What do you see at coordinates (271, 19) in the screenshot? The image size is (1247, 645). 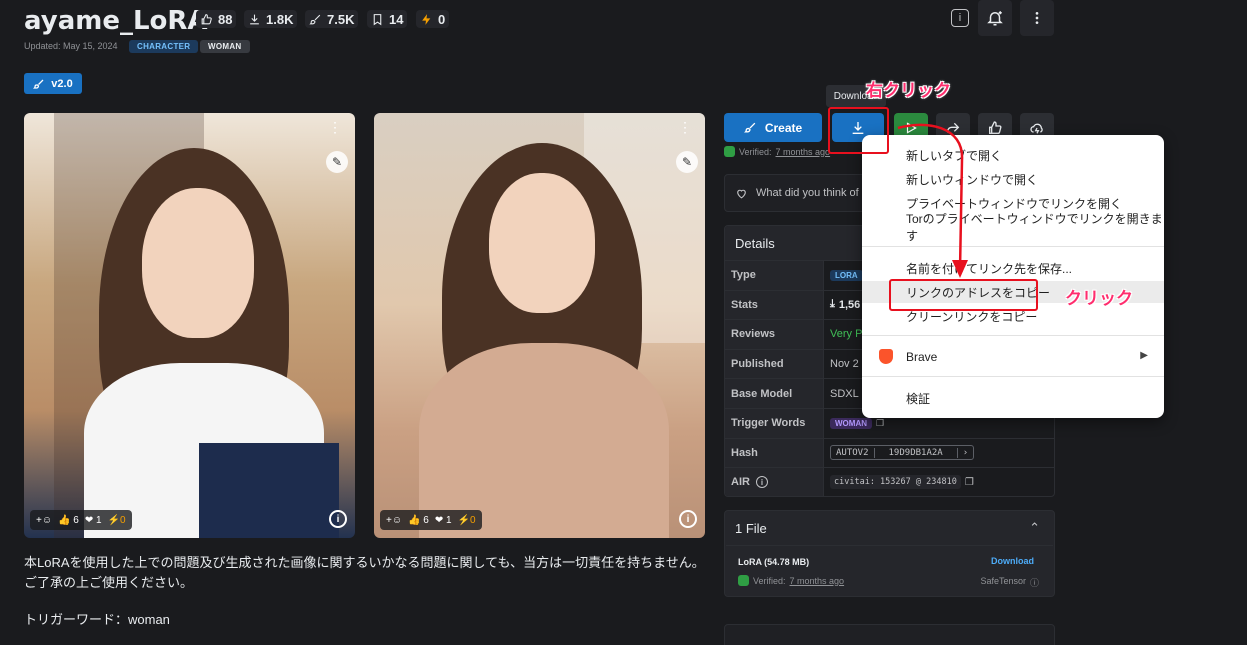 I see `downloads-stat: 1.8K` at bounding box center [271, 19].